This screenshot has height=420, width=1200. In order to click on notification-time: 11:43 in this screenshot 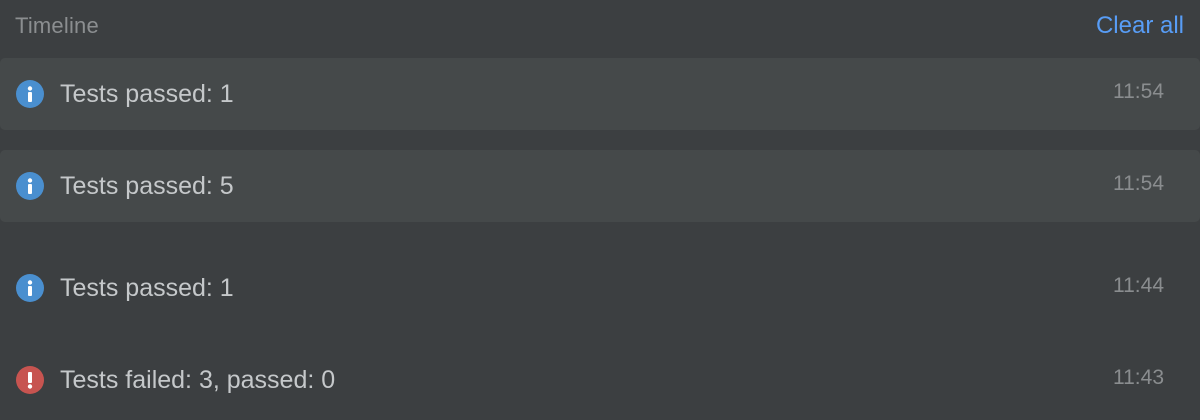, I will do `click(1138, 377)`.